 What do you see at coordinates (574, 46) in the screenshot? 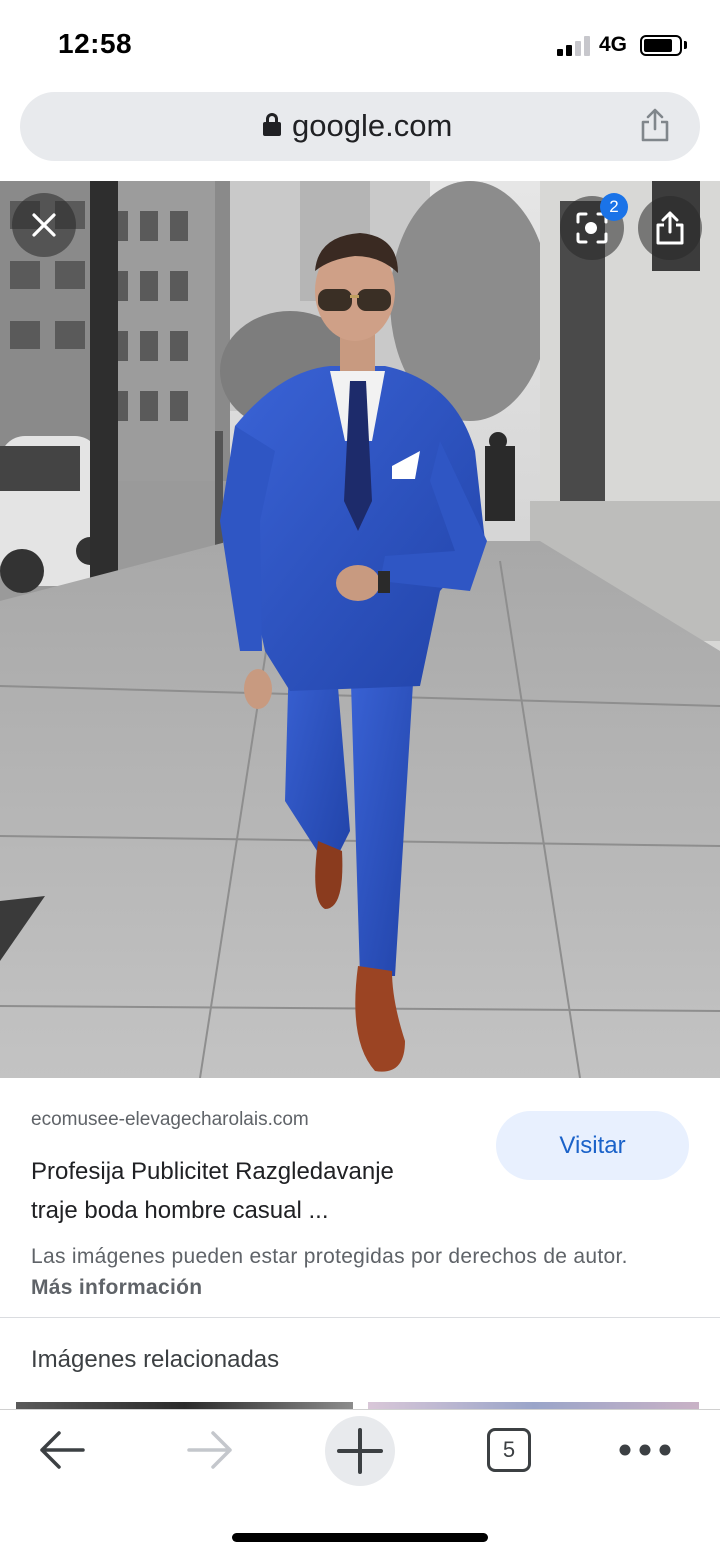
I see `cellular-signal-icon` at bounding box center [574, 46].